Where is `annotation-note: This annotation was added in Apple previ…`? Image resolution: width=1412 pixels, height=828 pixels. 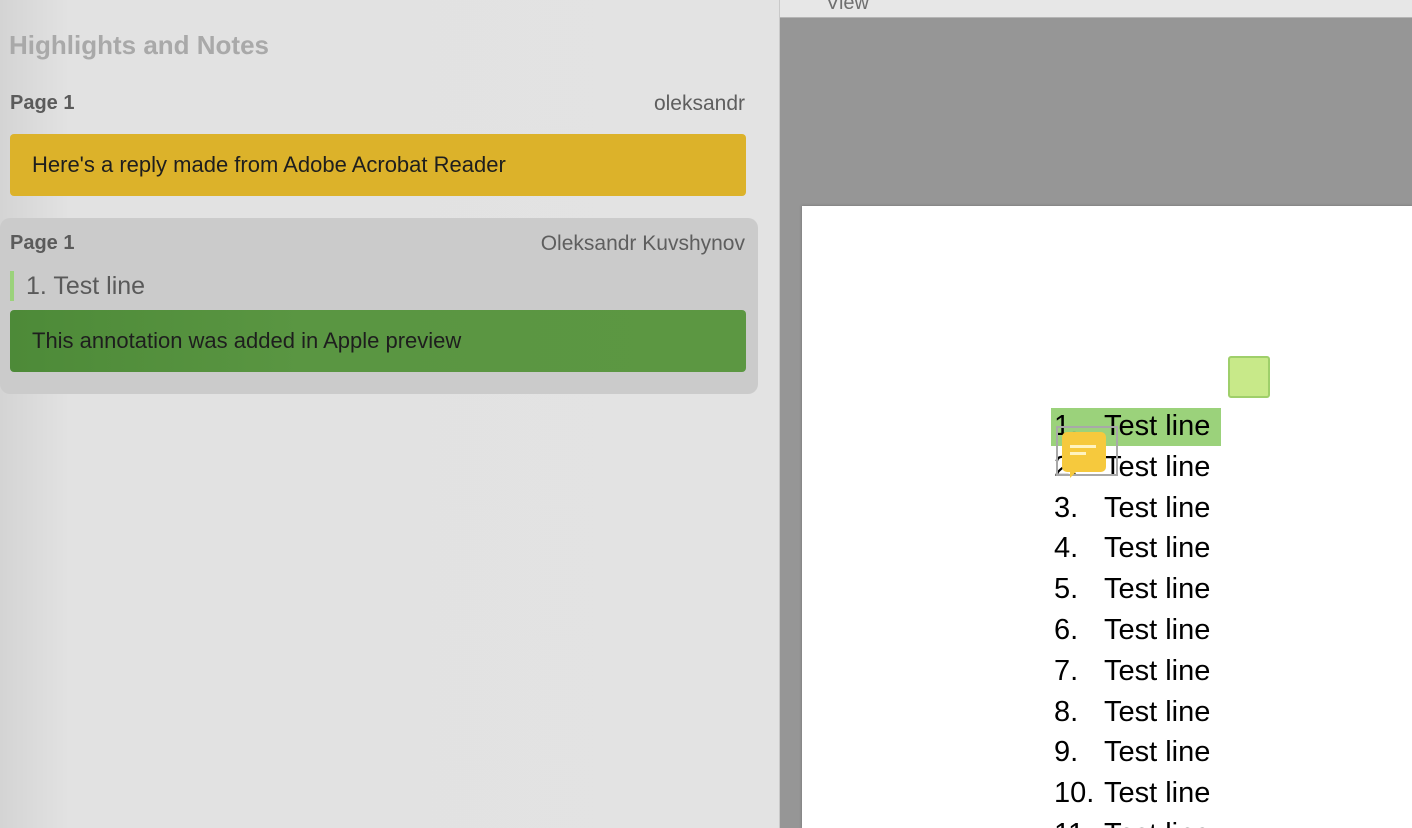 annotation-note: This annotation was added in Apple previ… is located at coordinates (378, 341).